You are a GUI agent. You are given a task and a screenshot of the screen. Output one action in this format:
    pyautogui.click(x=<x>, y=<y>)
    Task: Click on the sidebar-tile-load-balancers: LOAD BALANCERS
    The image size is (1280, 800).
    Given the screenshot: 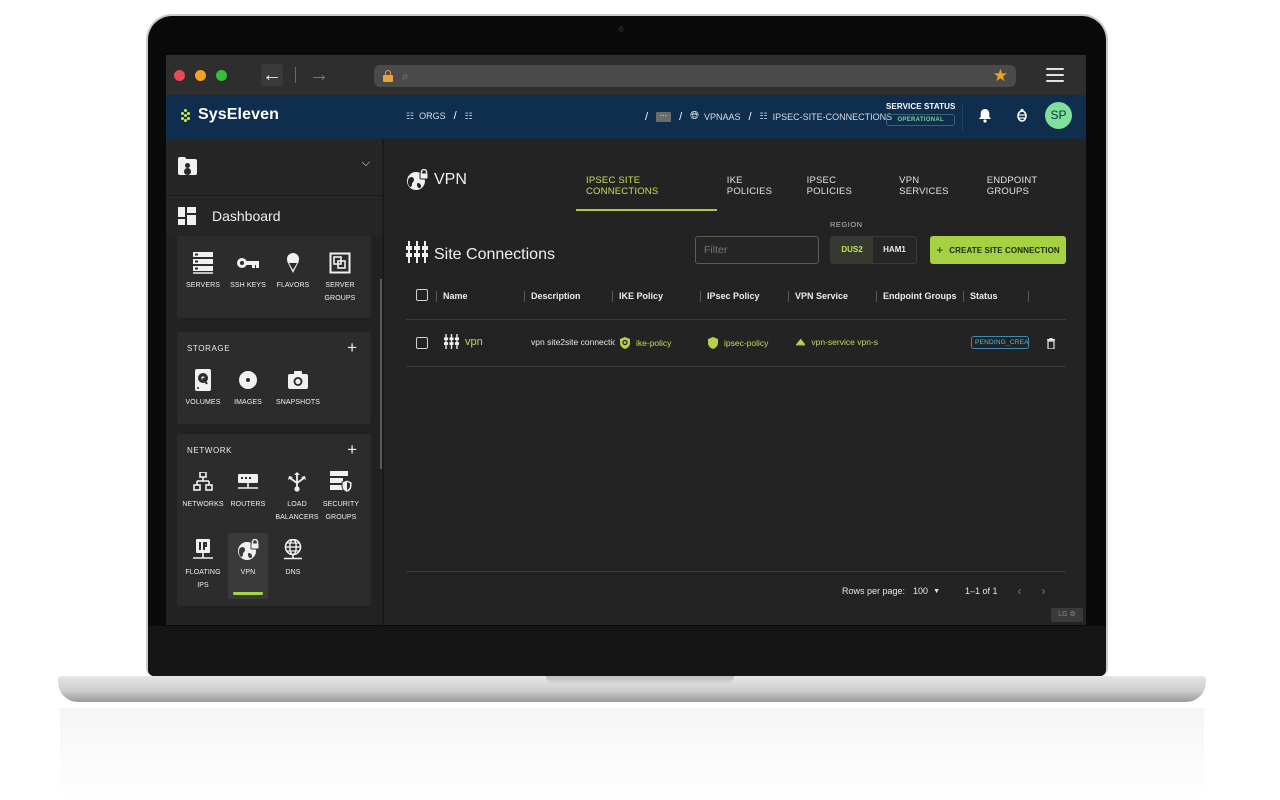 What is the action you would take?
    pyautogui.click(x=297, y=497)
    